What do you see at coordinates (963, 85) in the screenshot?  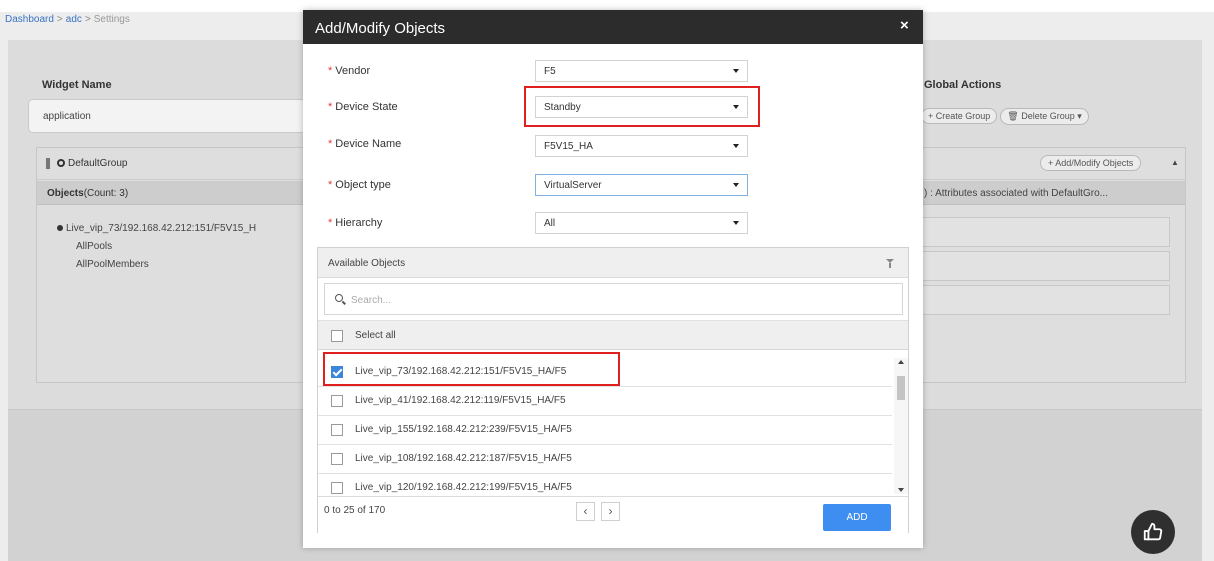 I see `global-actions-label: Global Actions` at bounding box center [963, 85].